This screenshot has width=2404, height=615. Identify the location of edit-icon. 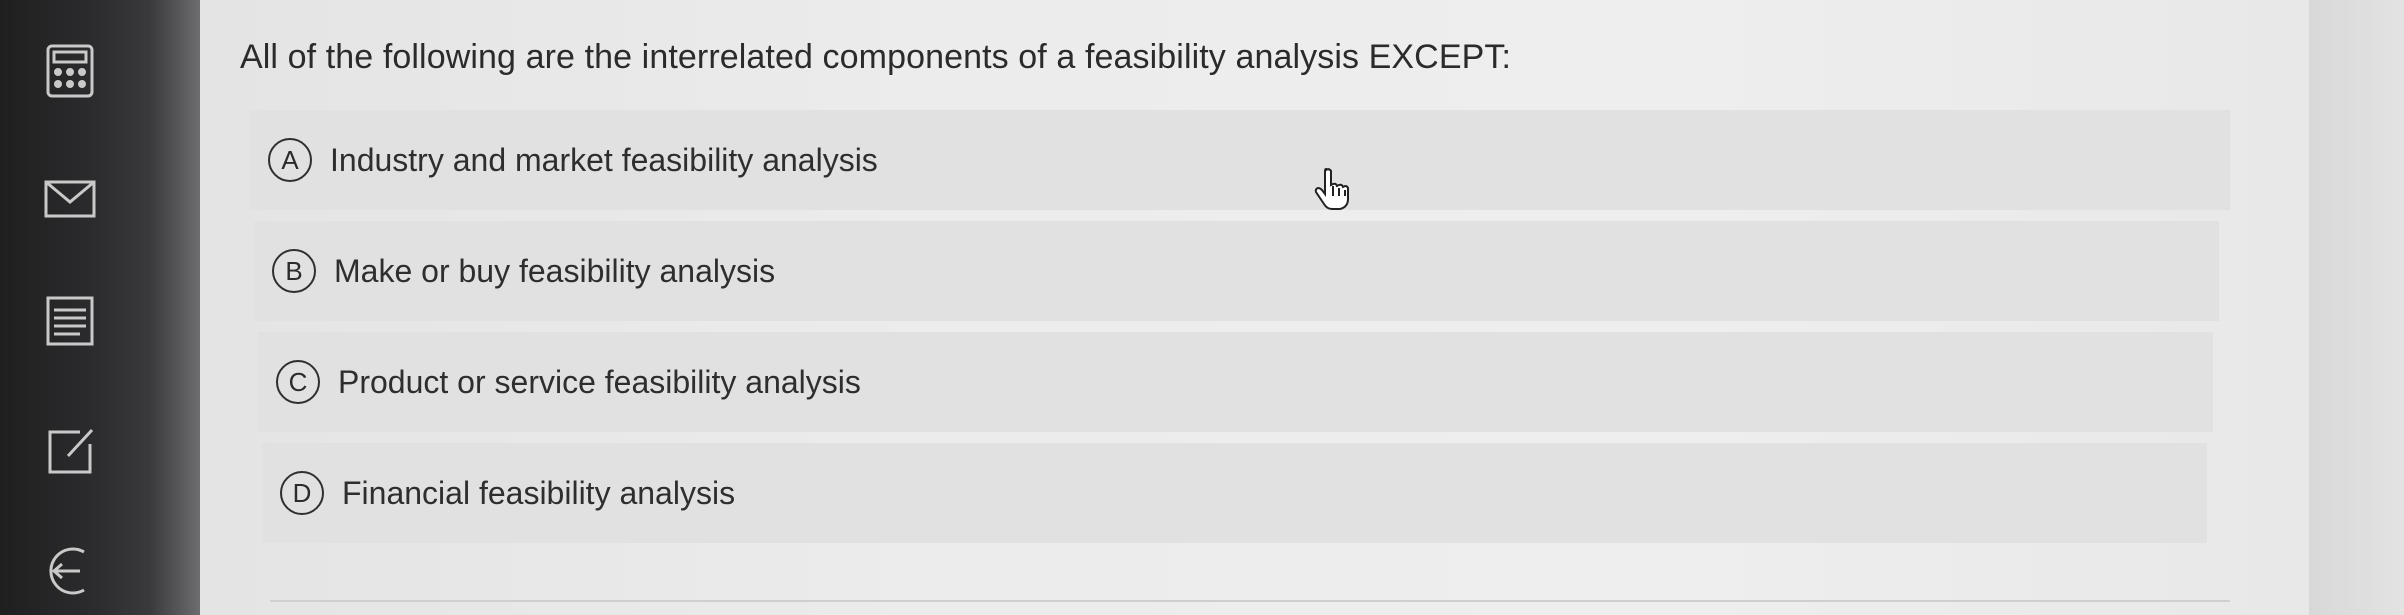
(70, 450).